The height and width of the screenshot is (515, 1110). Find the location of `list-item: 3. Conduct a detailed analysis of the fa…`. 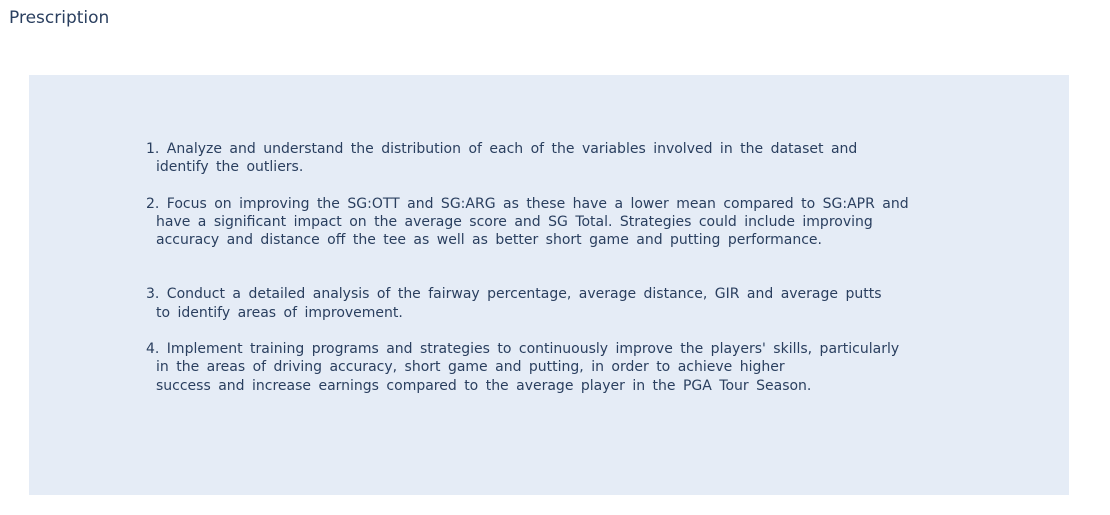

list-item: 3. Conduct a detailed analysis of the fa… is located at coordinates (527, 303).